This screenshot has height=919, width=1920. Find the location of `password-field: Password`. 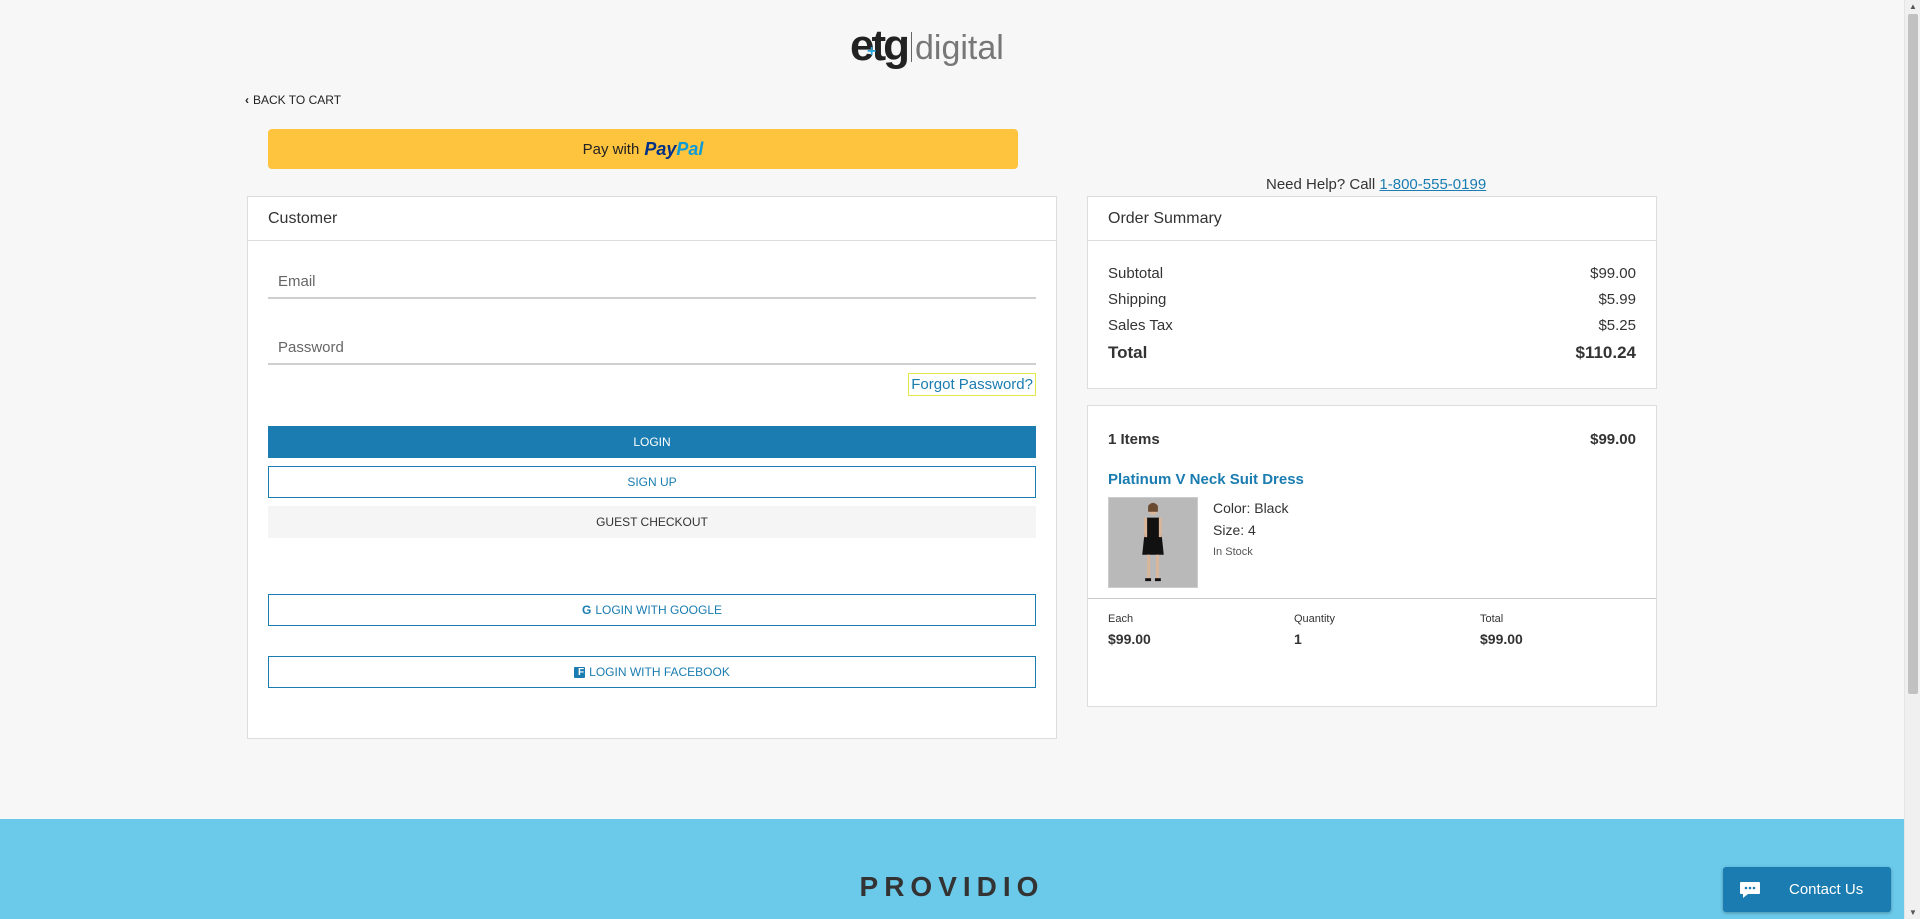

password-field: Password is located at coordinates (652, 349).